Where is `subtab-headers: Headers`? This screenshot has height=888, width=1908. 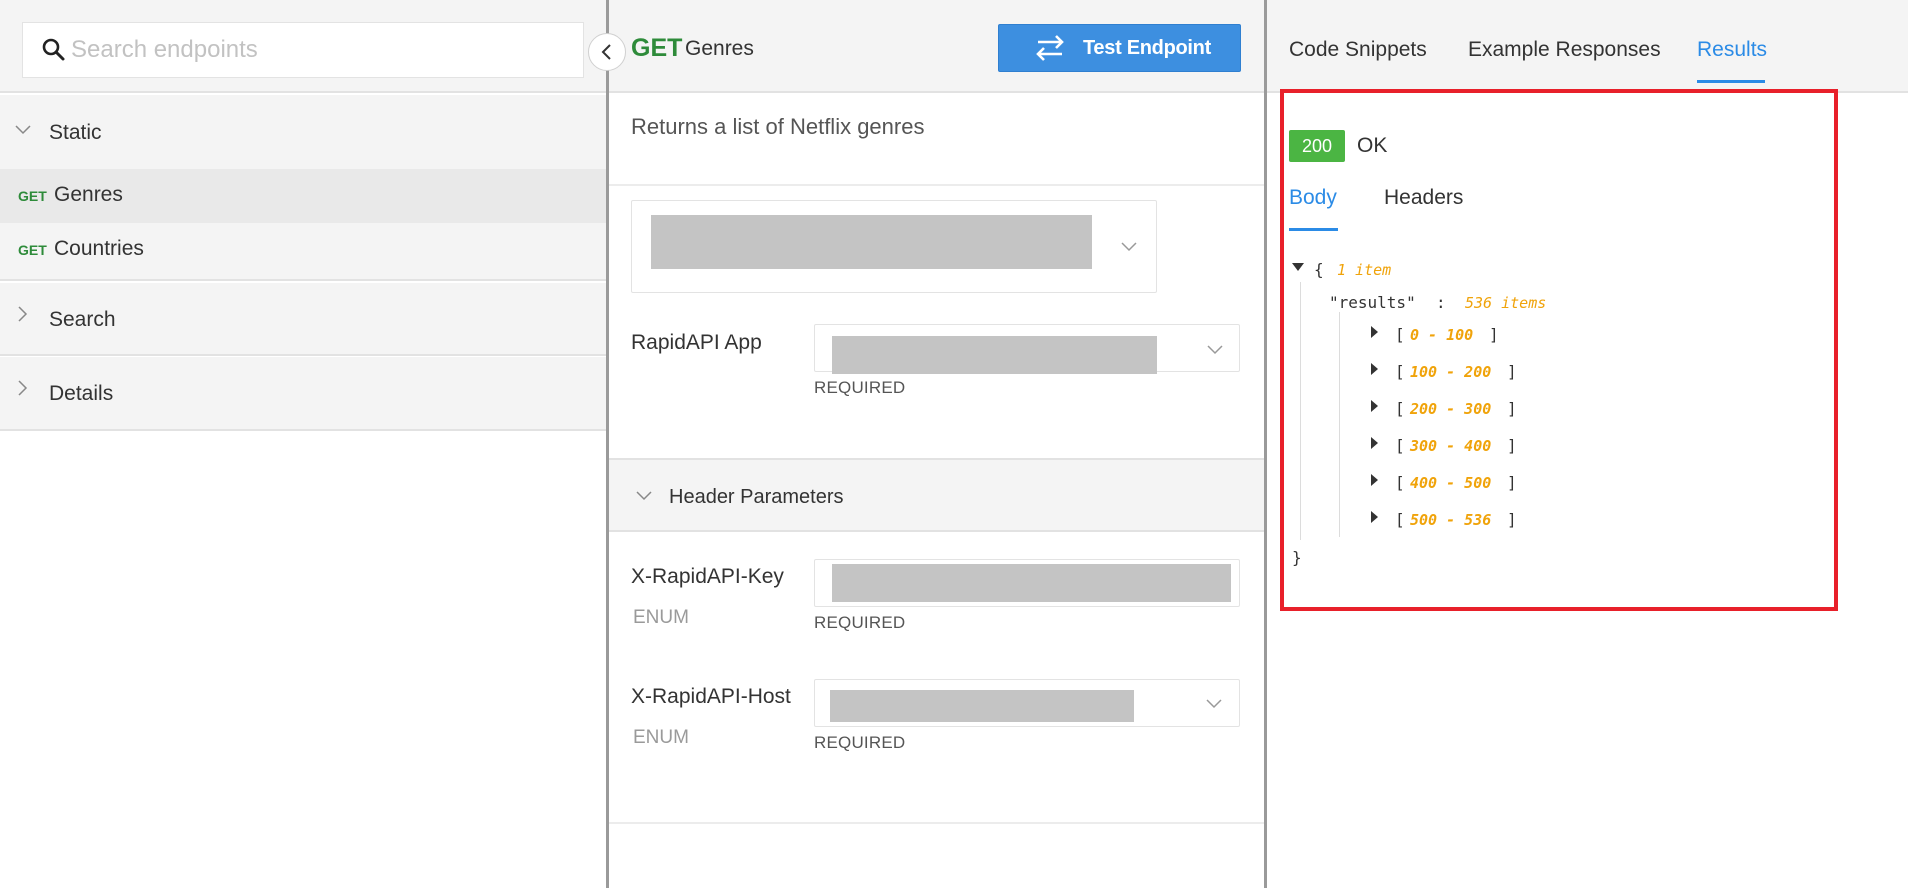
subtab-headers: Headers is located at coordinates (1423, 198).